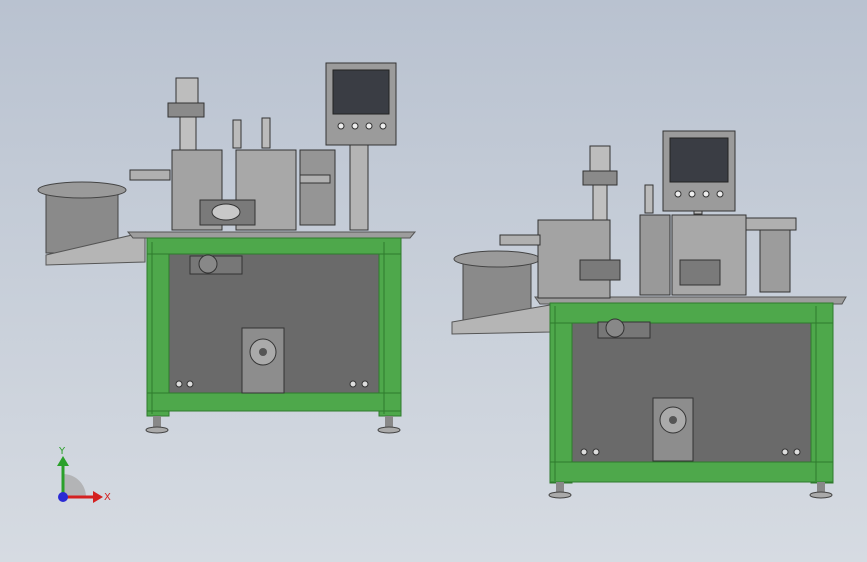 This screenshot has width=867, height=562. Describe the element at coordinates (62, 451) in the screenshot. I see `y-axis-label: Y` at that location.